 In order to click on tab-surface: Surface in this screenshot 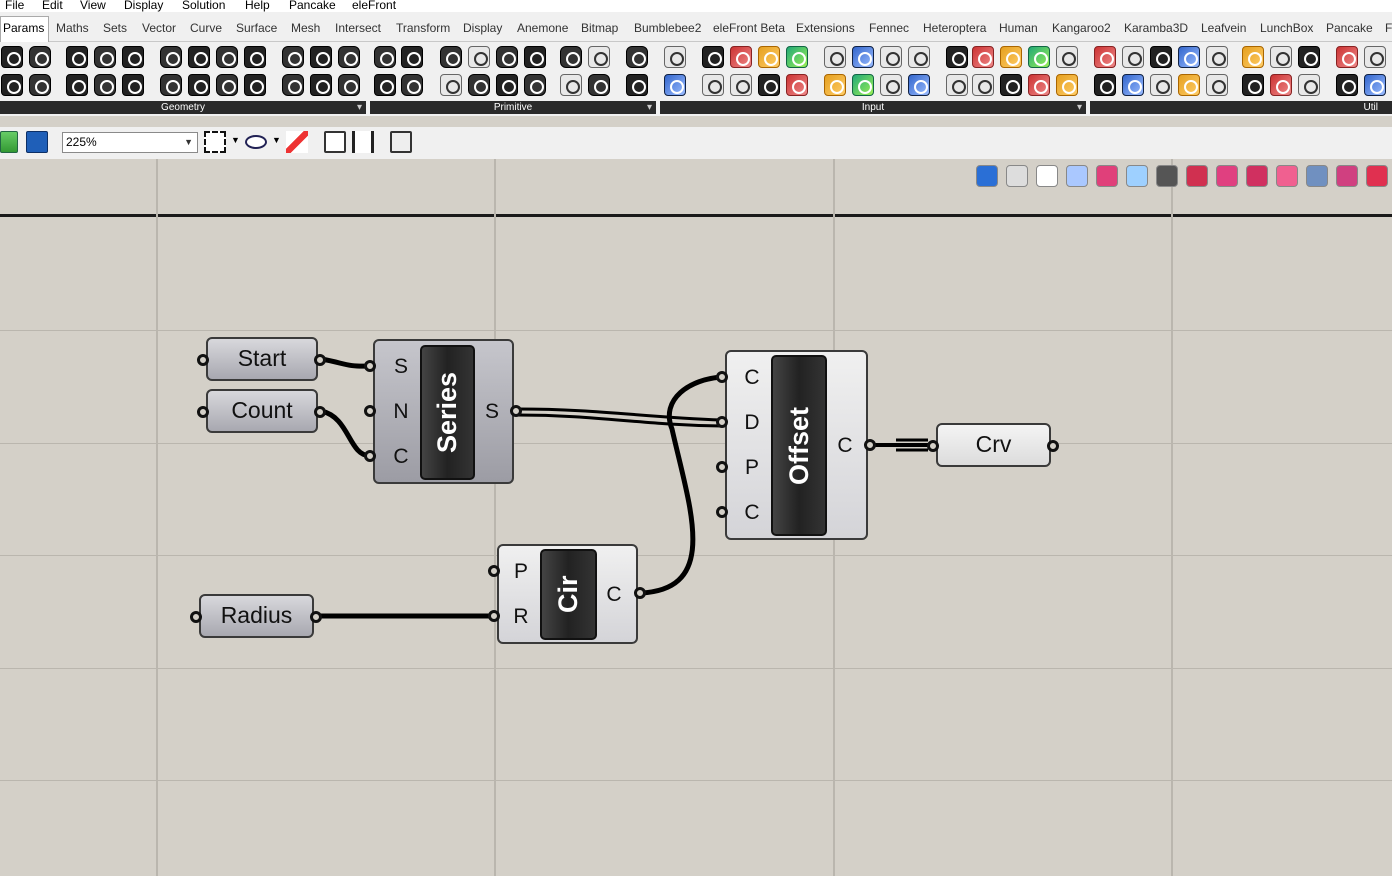, I will do `click(256, 28)`.